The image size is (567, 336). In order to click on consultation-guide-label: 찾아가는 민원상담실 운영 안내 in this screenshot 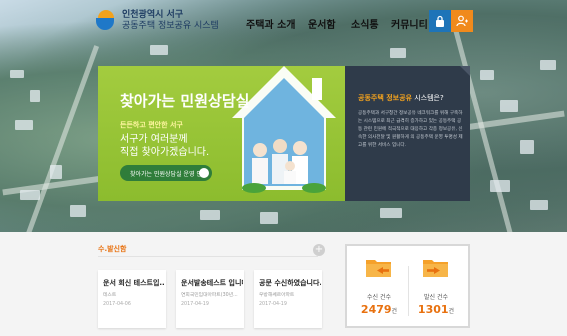, I will do `click(169, 174)`.